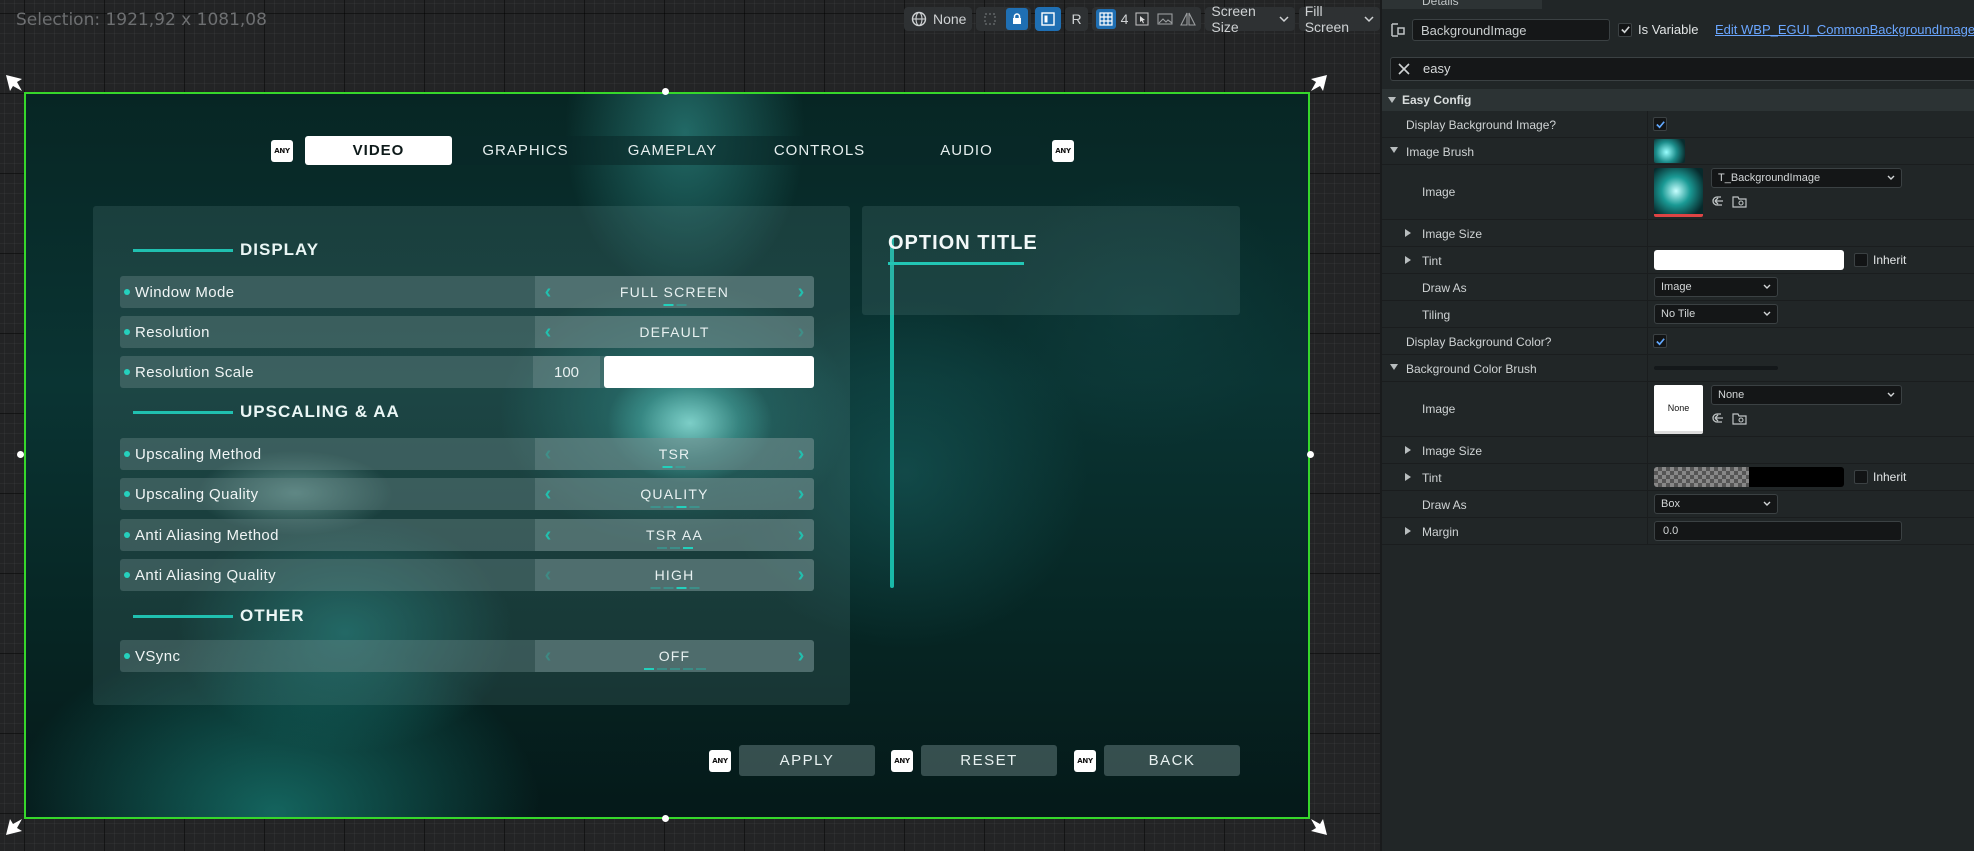 The height and width of the screenshot is (851, 1974). What do you see at coordinates (1678, 192) in the screenshot?
I see `texture-thumbnail` at bounding box center [1678, 192].